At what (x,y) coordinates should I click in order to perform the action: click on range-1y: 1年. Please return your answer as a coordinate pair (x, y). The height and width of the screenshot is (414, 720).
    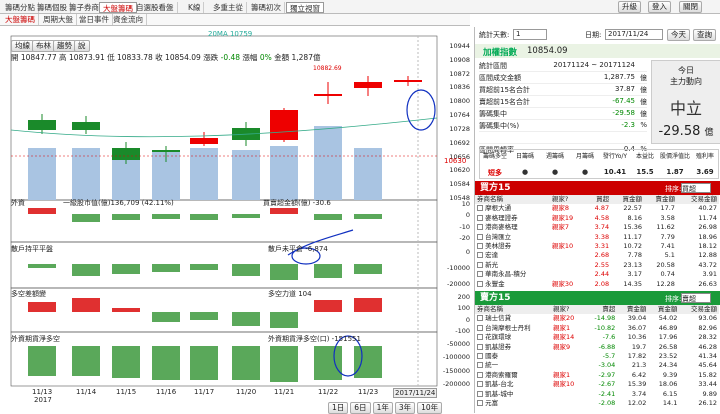
    Looking at the image, I should click on (382, 408).